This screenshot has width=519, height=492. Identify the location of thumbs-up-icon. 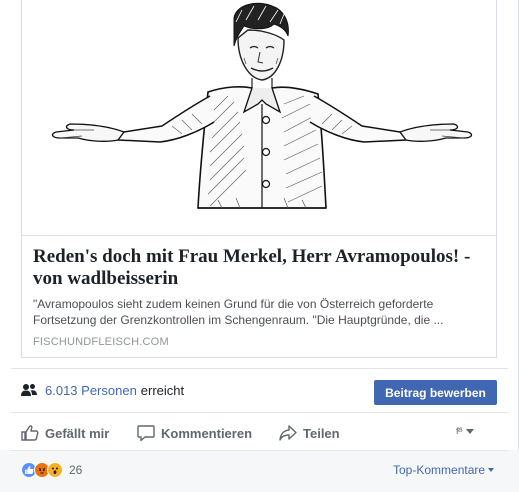
(30, 433).